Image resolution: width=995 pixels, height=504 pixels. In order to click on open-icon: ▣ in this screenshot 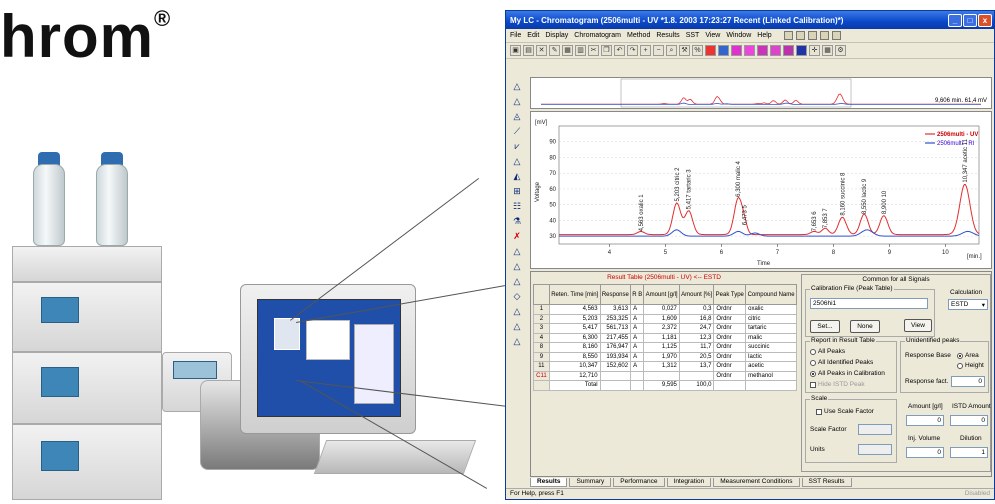, I will do `click(515, 50)`.